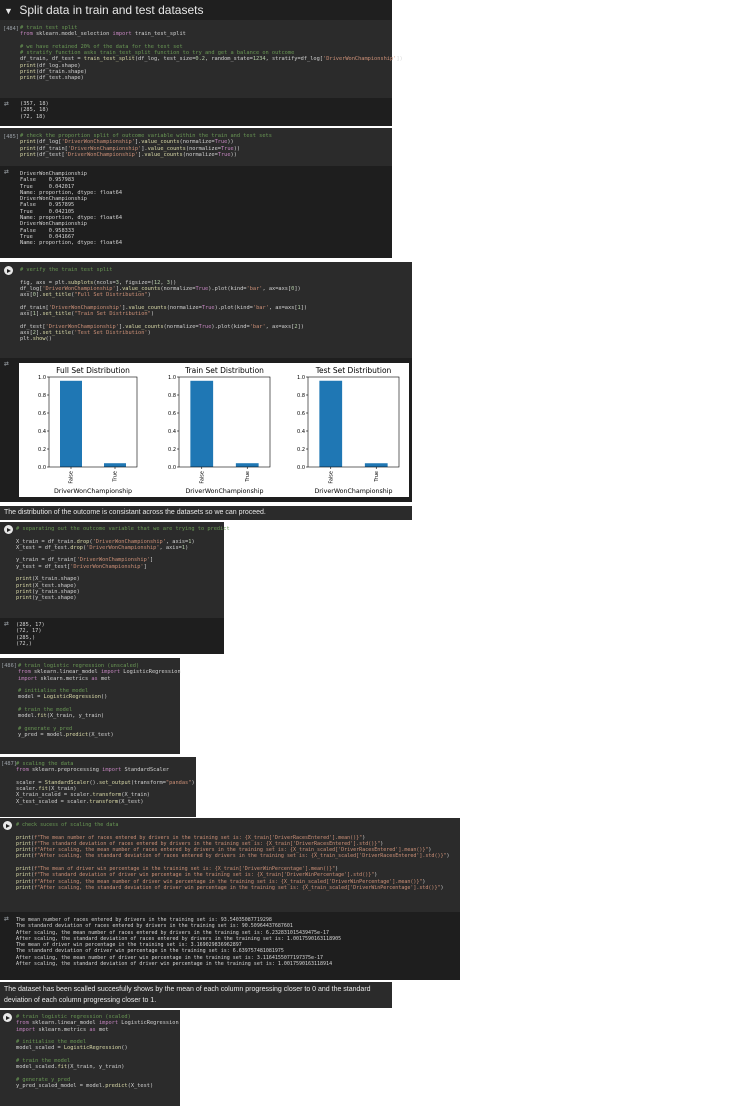  I want to click on execution-count: [486], so click(9, 666).